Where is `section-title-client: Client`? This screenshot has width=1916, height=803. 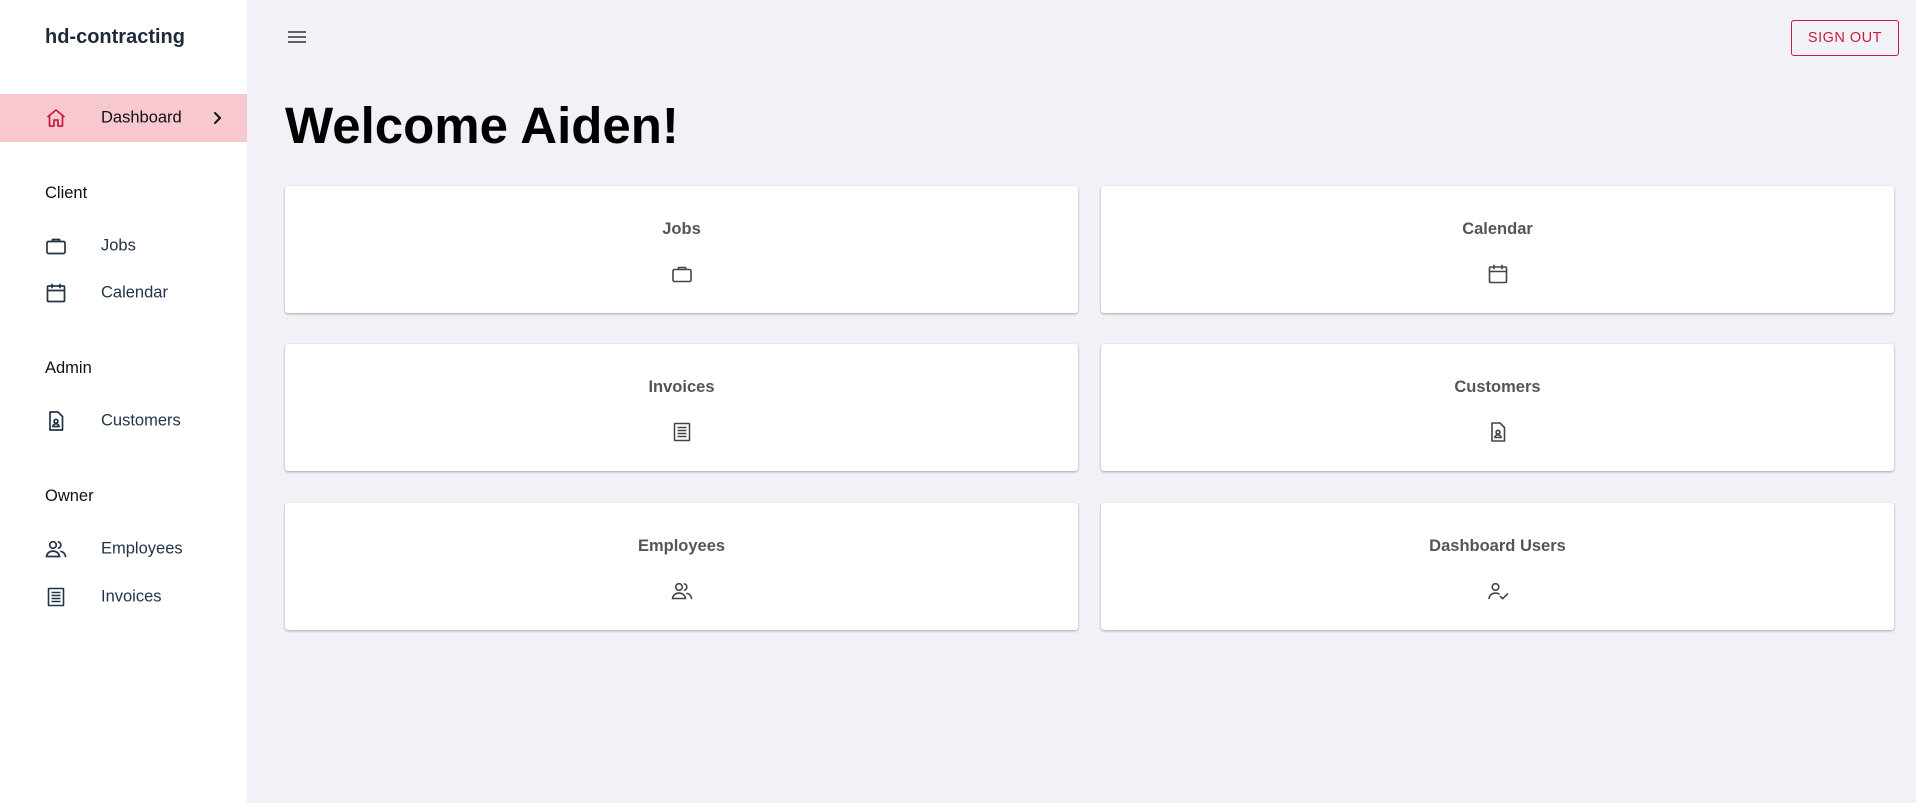 section-title-client: Client is located at coordinates (66, 193).